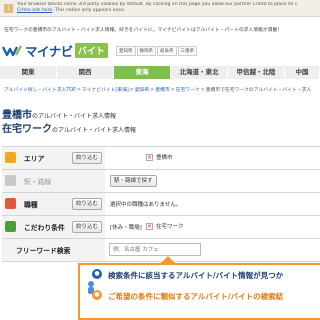 The width and height of the screenshot is (320, 320). I want to click on similar-results-message: ご希望の条件に類似するアルバイト/バイトの検索結, so click(196, 296).